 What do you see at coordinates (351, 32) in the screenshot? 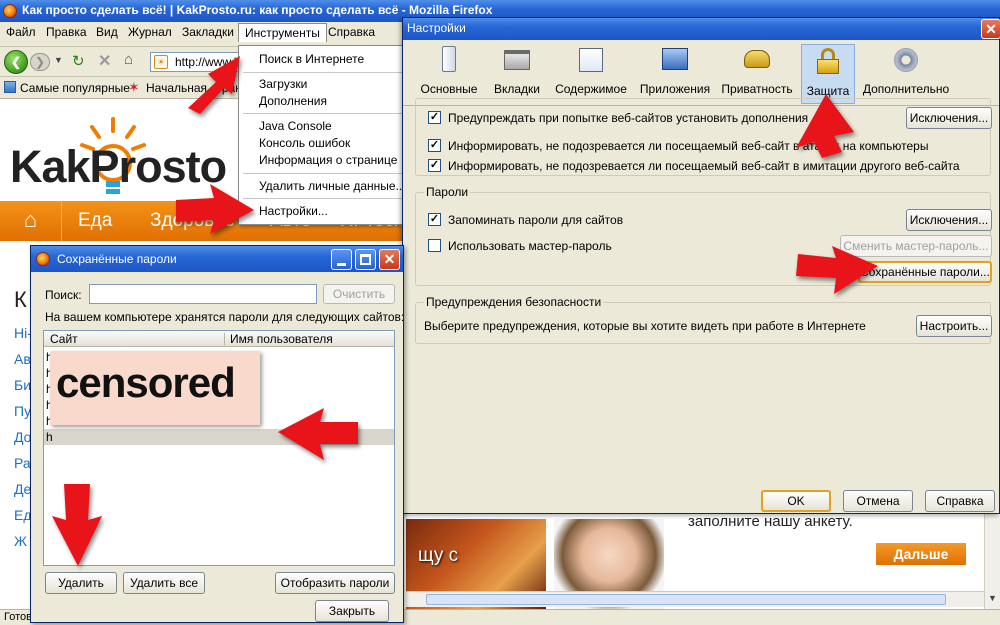
I see `menu-help: Справка` at bounding box center [351, 32].